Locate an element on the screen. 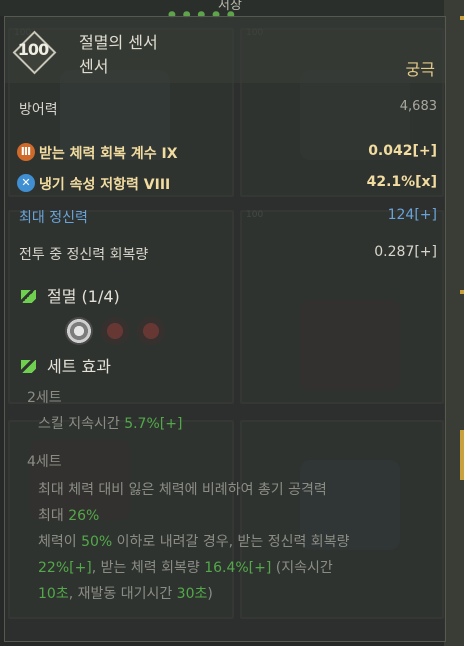 This screenshot has width=464, height=646. option-label: 받는 체력 회복 계수 IX is located at coordinates (108, 154).